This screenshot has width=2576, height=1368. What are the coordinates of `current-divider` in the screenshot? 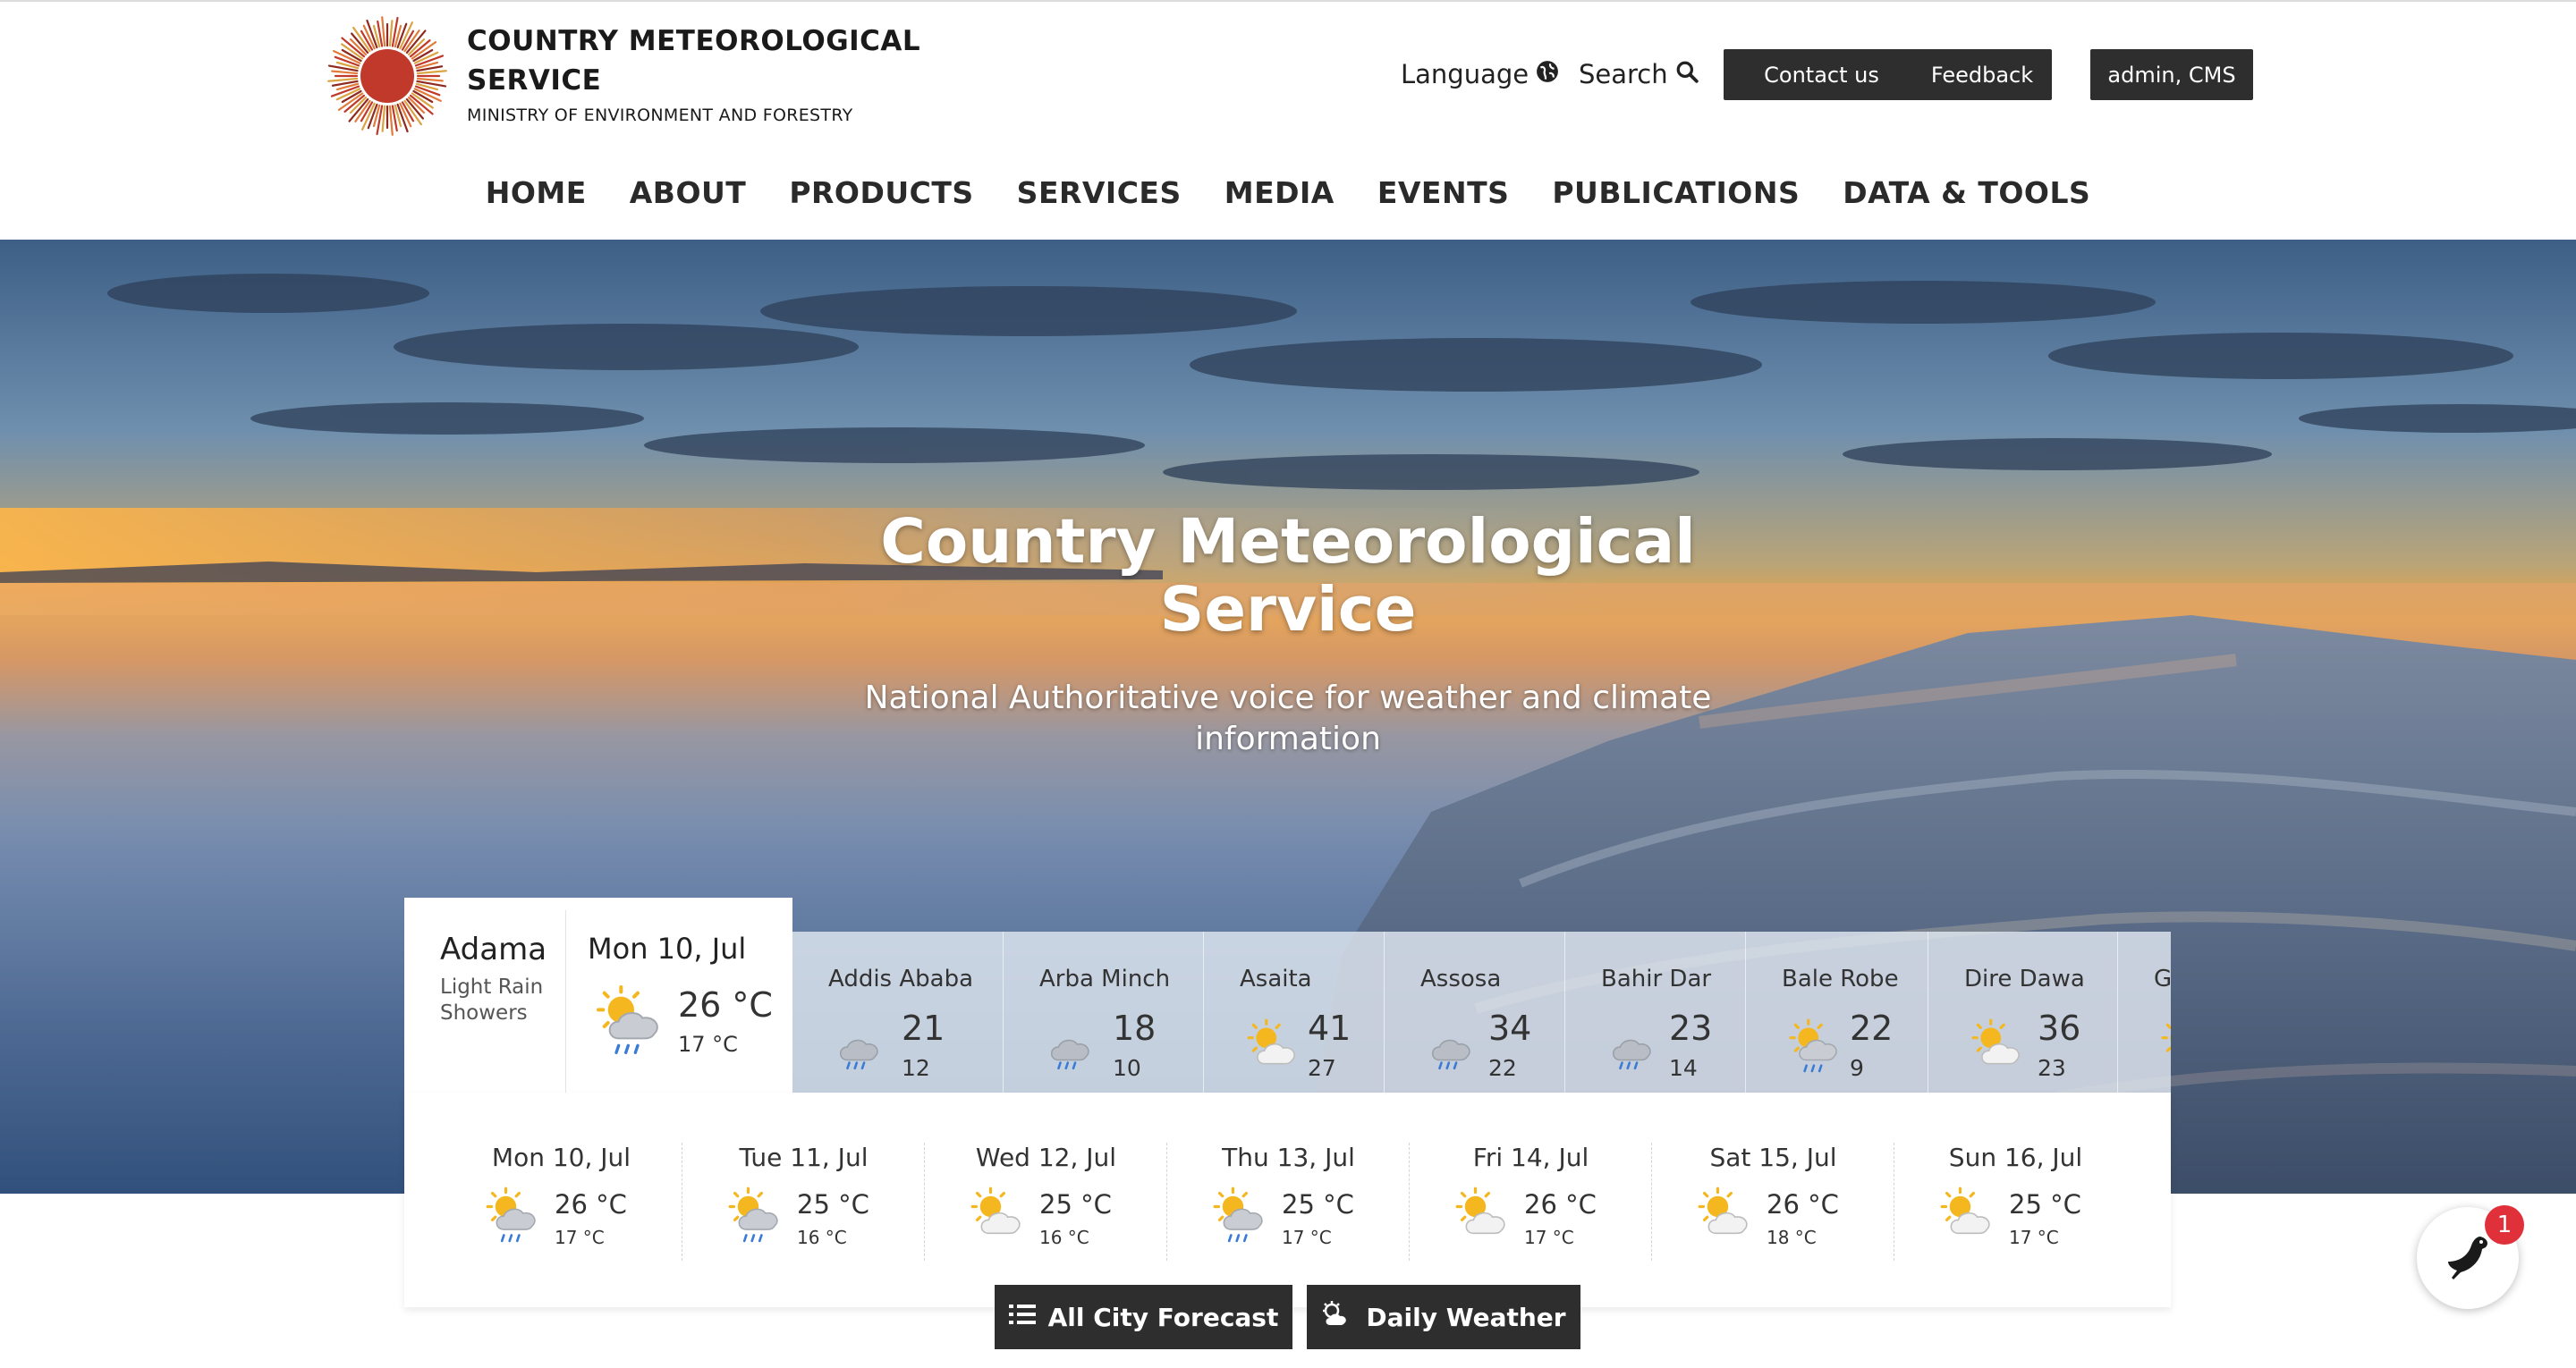 It's located at (565, 1001).